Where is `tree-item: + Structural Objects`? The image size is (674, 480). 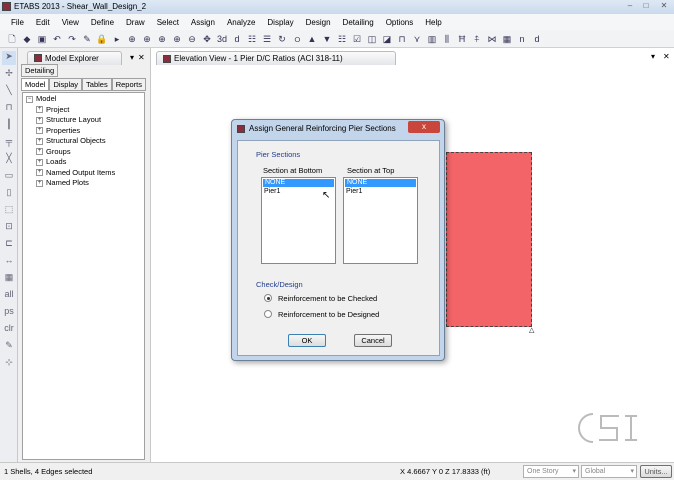 tree-item: + Structural Objects is located at coordinates (83, 141).